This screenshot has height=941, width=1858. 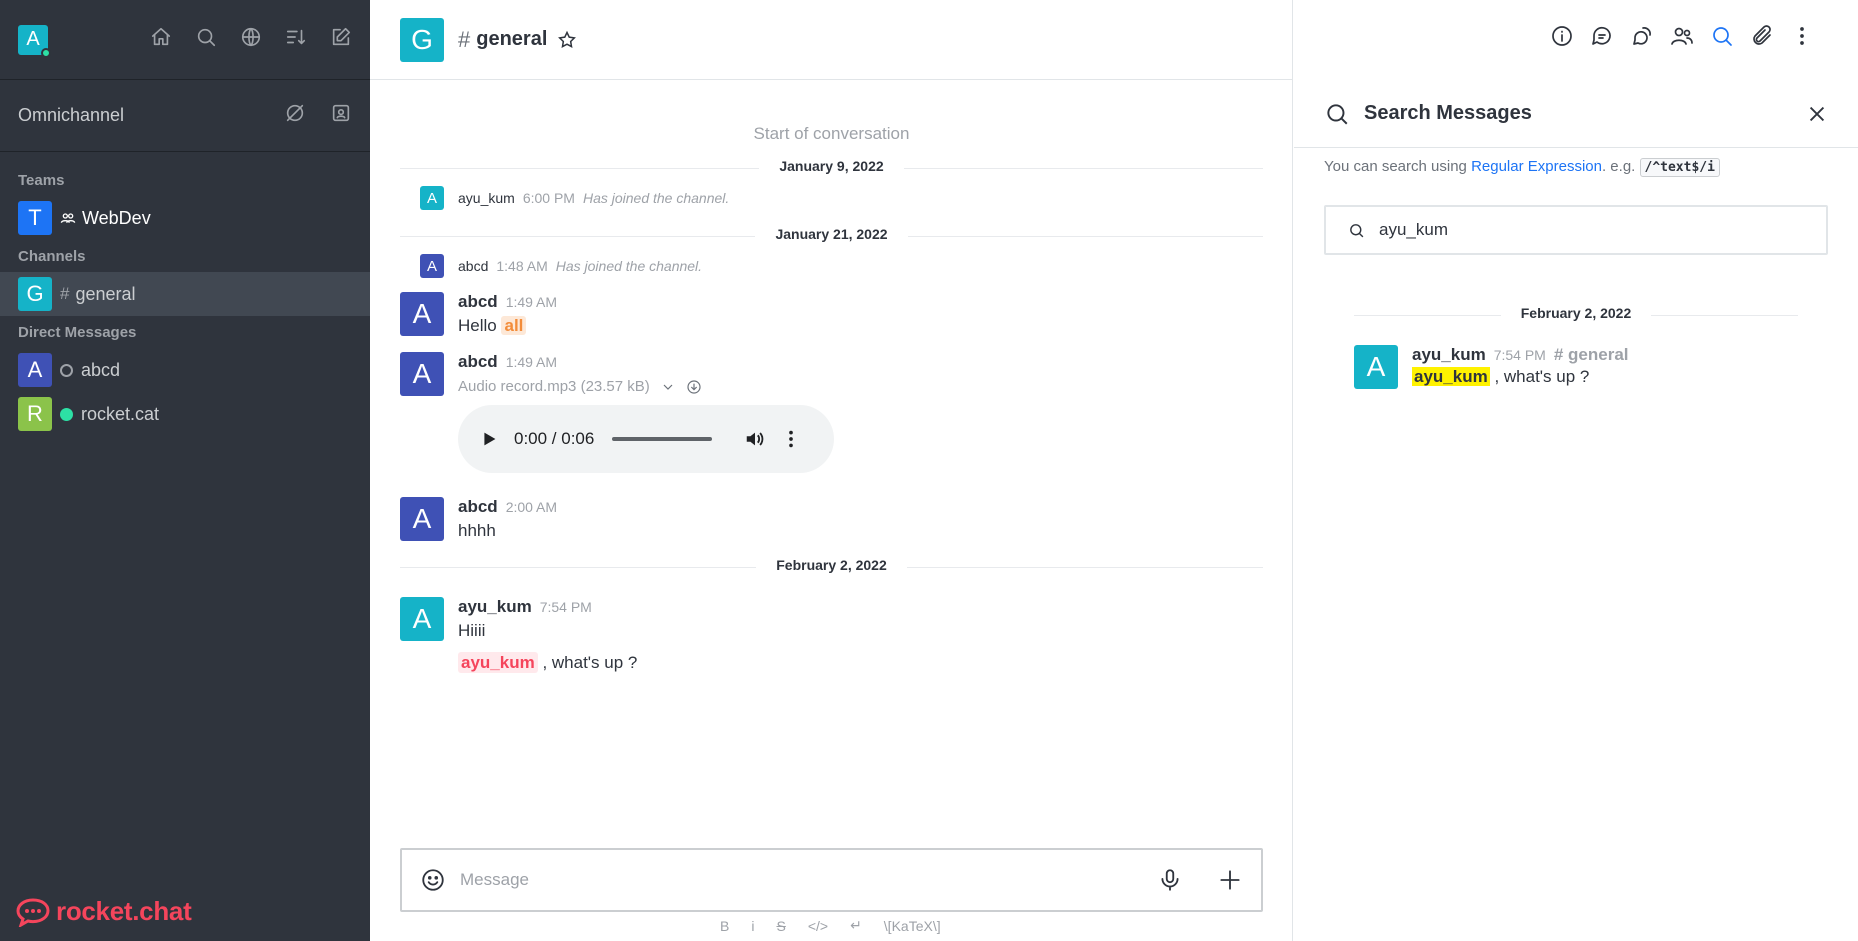 I want to click on kebab-menu-icon, so click(x=1802, y=38).